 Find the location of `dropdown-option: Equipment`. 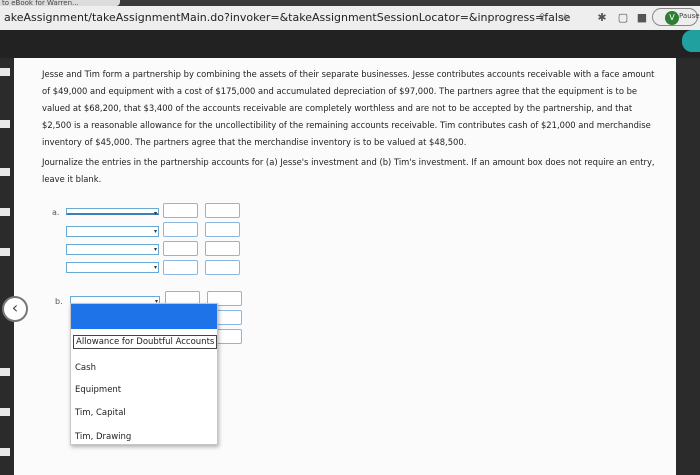

dropdown-option: Equipment is located at coordinates (98, 390).